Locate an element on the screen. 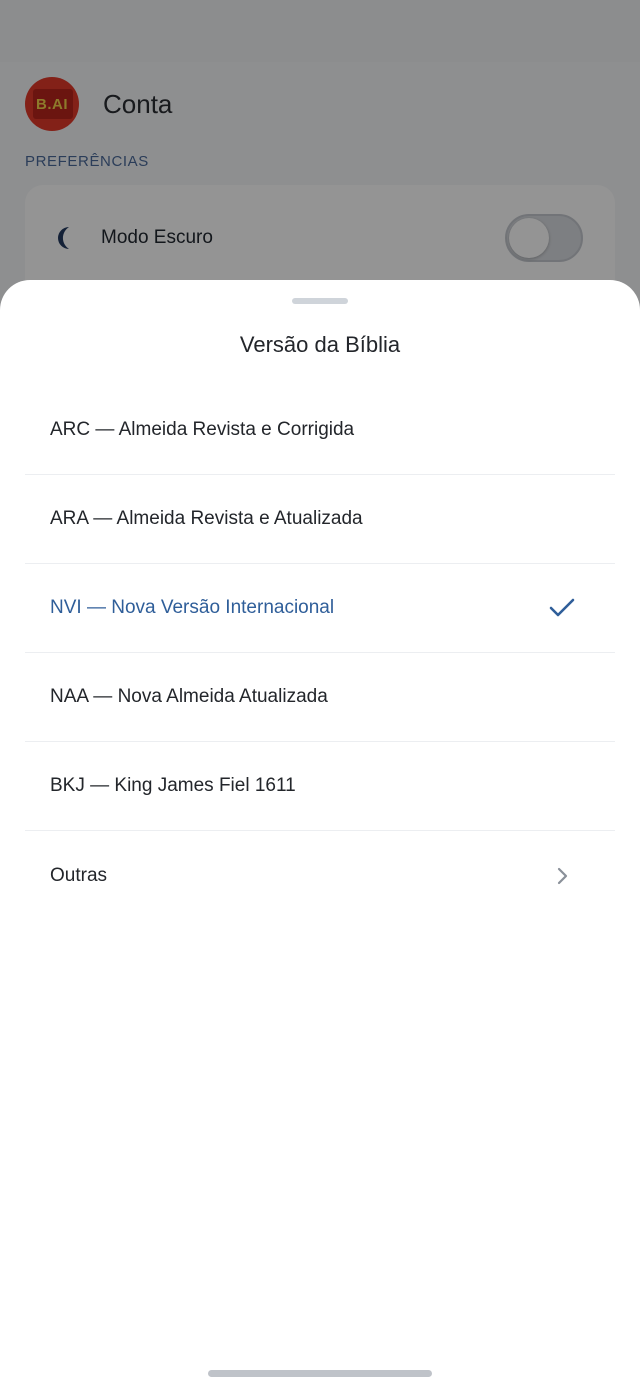 The width and height of the screenshot is (640, 1386). version-item-nvi: NVI — Nova Versão Internacional is located at coordinates (320, 608).